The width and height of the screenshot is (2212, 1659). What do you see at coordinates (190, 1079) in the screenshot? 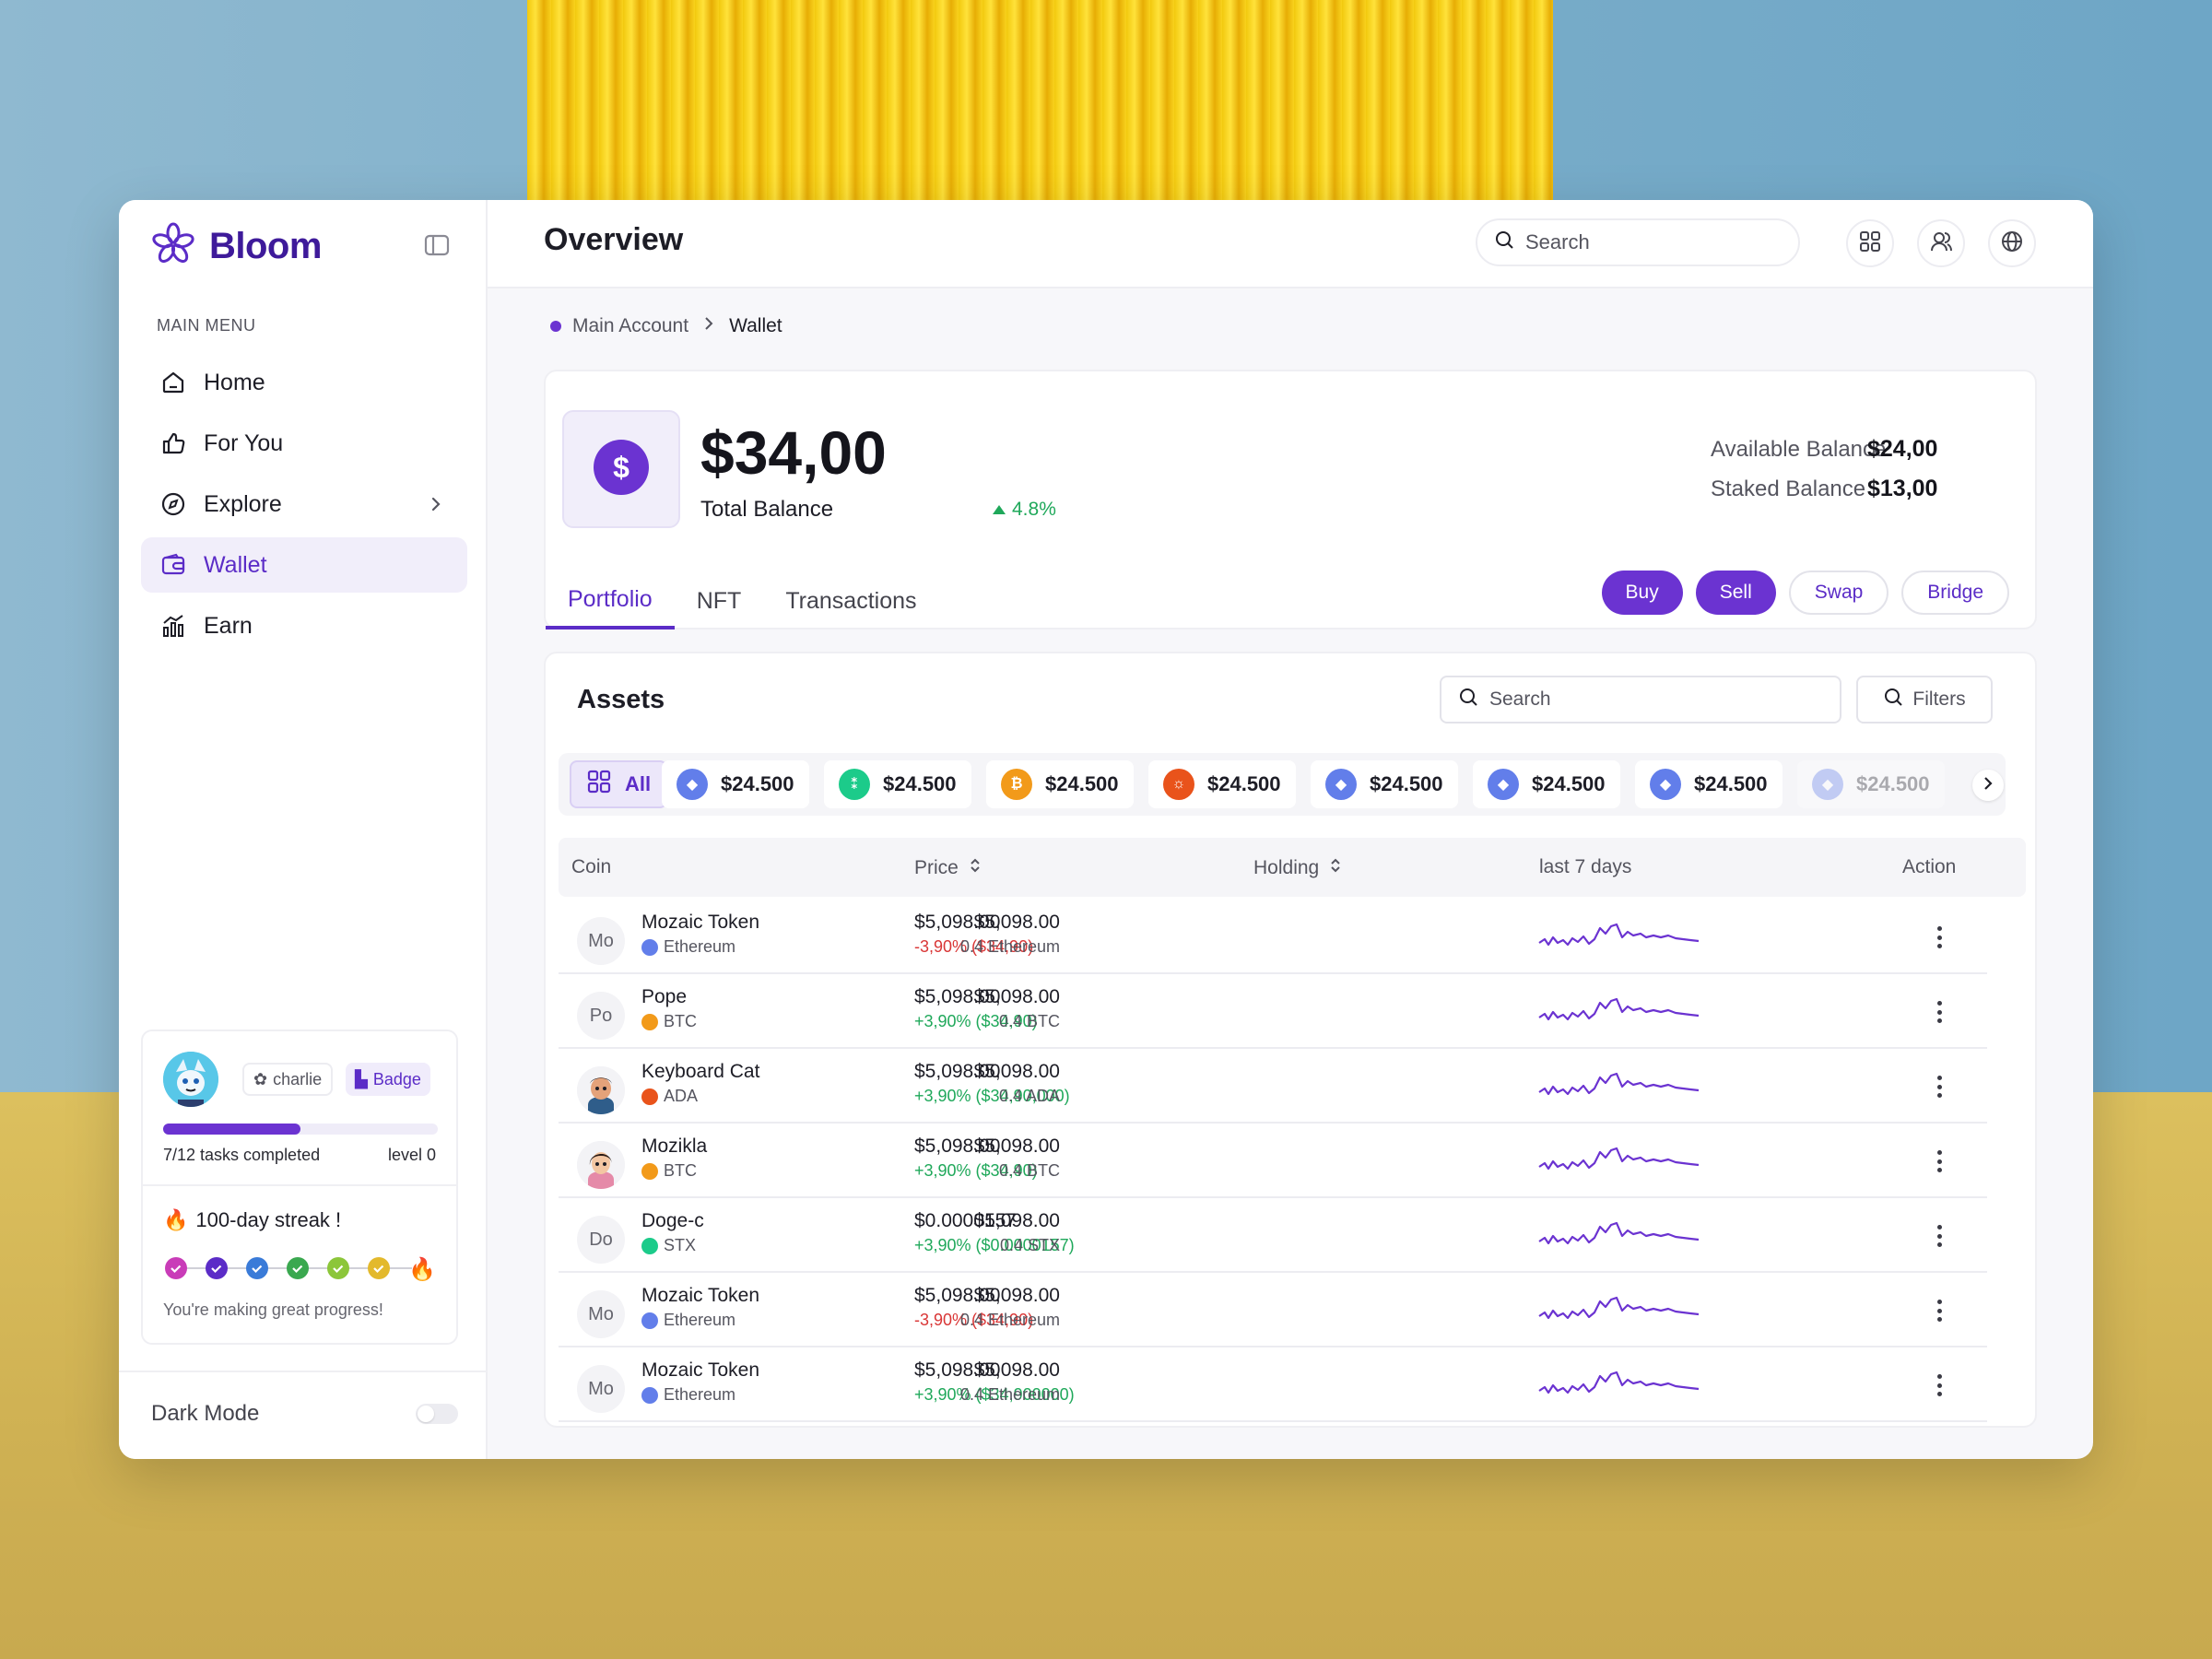
I see `avatar` at bounding box center [190, 1079].